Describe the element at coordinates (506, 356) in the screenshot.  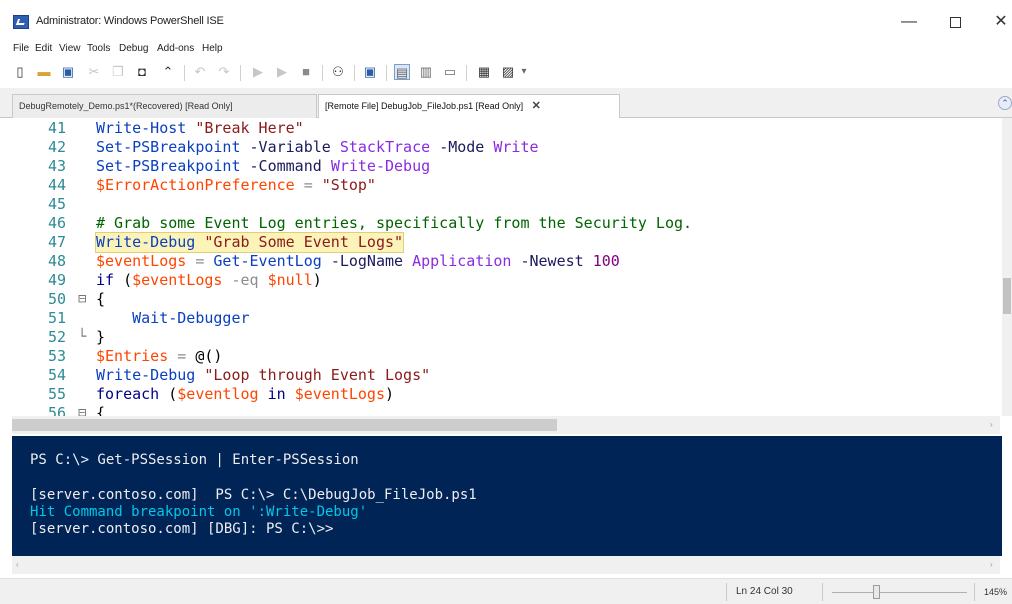
I see `code-line: 53 $Entries = @()` at that location.